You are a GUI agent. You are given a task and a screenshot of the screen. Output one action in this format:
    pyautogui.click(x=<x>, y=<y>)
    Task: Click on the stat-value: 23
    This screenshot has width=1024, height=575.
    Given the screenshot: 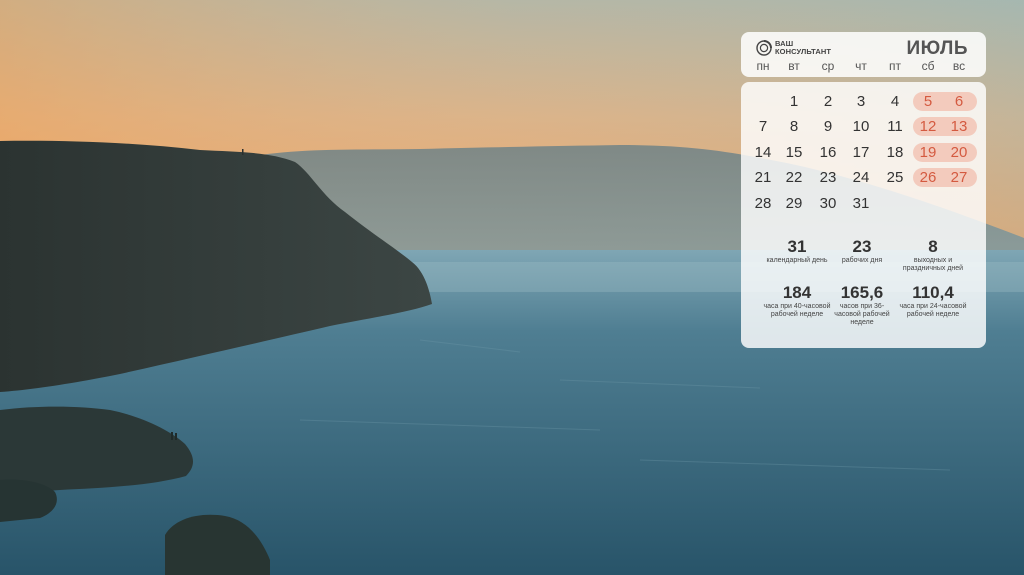 What is the action you would take?
    pyautogui.click(x=862, y=246)
    